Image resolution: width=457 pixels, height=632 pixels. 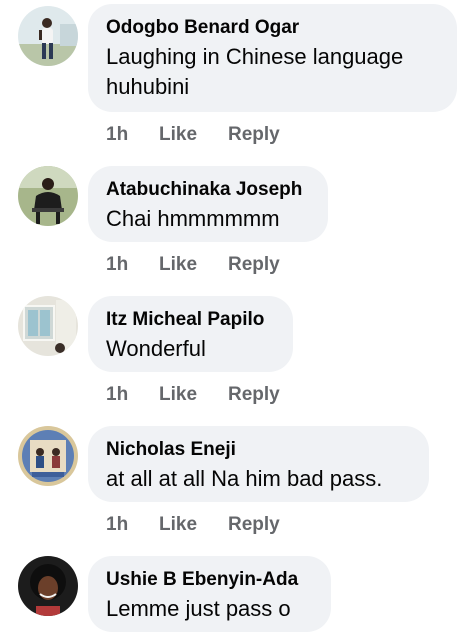 I want to click on comment-bubble: Ushie B Ebenyin-Ada Lemme just pass o, so click(x=209, y=594).